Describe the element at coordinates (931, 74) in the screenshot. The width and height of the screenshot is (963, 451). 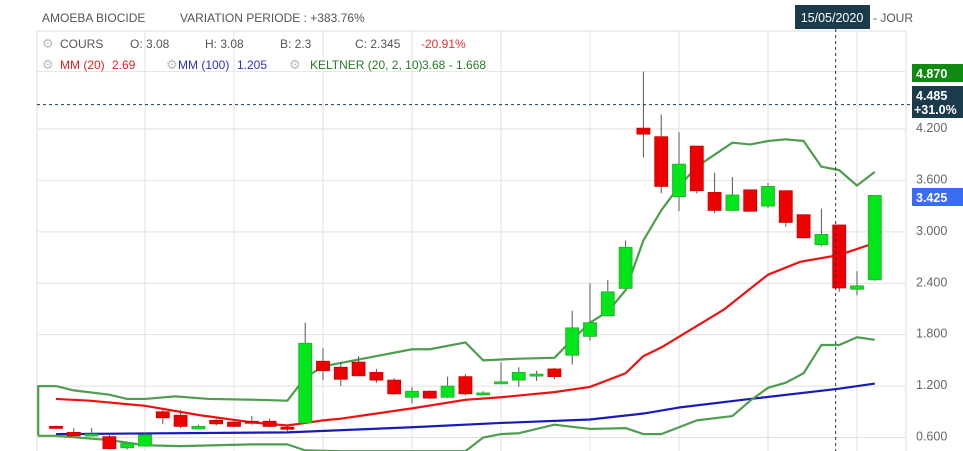
I see `high-price: 4.870` at that location.